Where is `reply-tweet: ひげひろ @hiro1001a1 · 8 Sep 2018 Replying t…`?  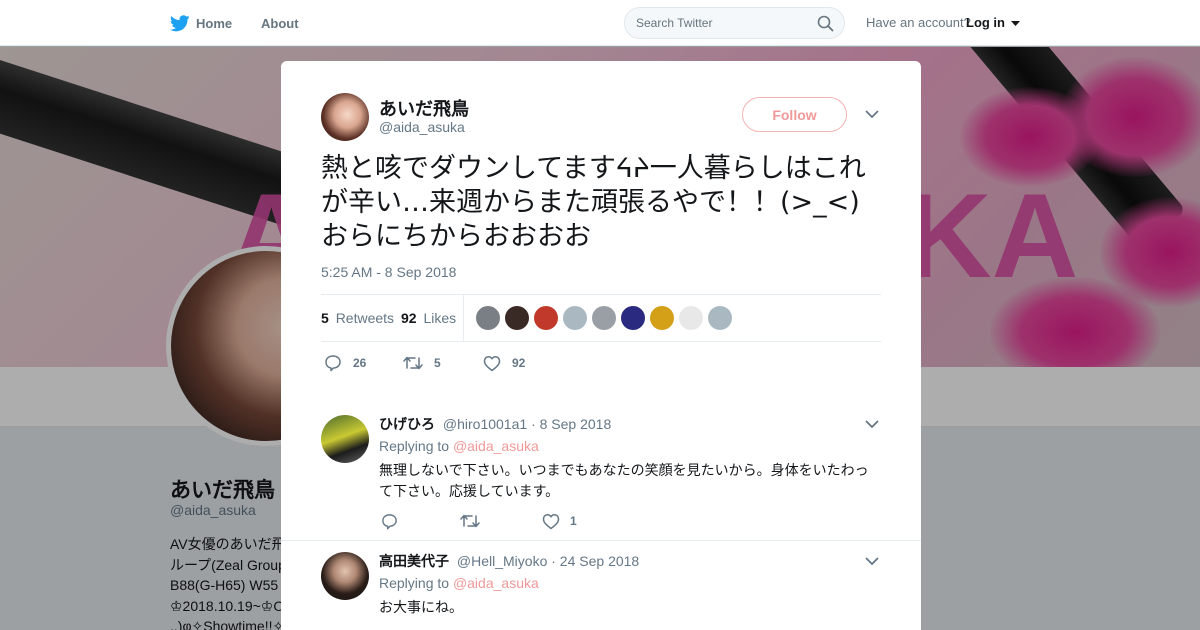 reply-tweet: ひげひろ @hiro1001a1 · 8 Sep 2018 Replying t… is located at coordinates (601, 472).